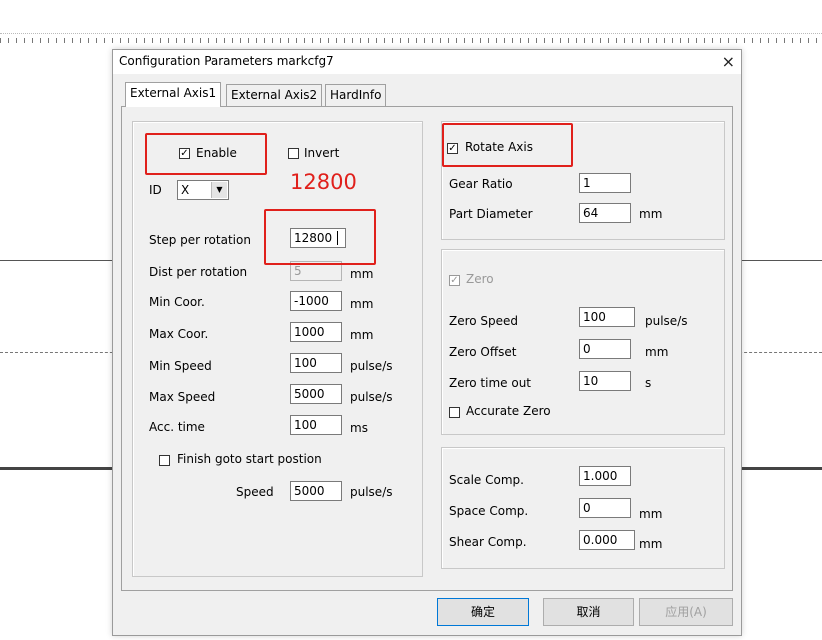 The width and height of the screenshot is (822, 640). Describe the element at coordinates (605, 183) in the screenshot. I see `gear-ratio-input: 1` at that location.